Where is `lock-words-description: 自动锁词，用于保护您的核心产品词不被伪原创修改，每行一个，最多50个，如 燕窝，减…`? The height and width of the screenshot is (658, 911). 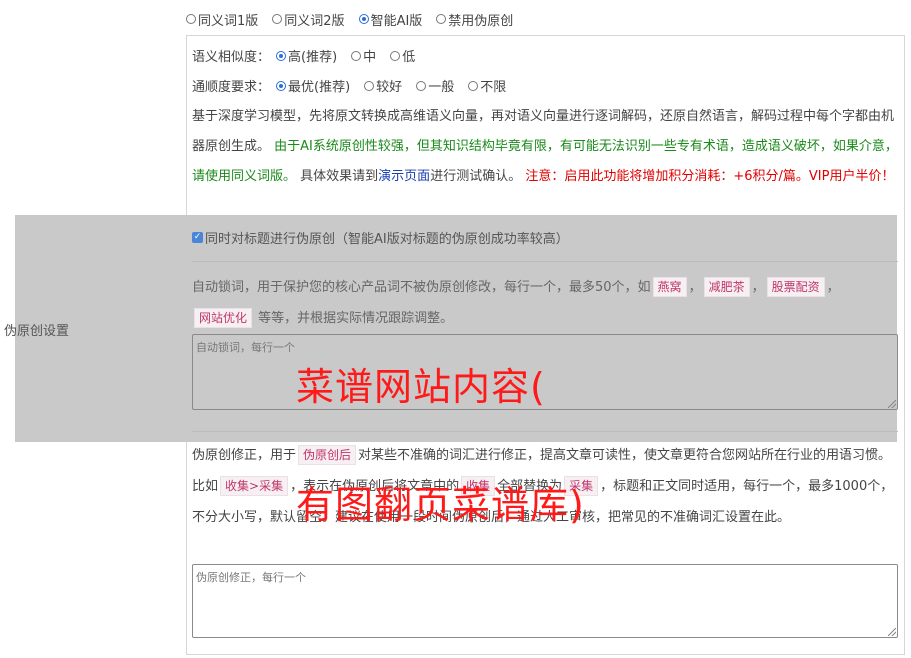 lock-words-description: 自动锁词，用于保护您的核心产品词不被伪原创修改，每行一个，最多50个，如 燕窝，减… is located at coordinates (546, 303).